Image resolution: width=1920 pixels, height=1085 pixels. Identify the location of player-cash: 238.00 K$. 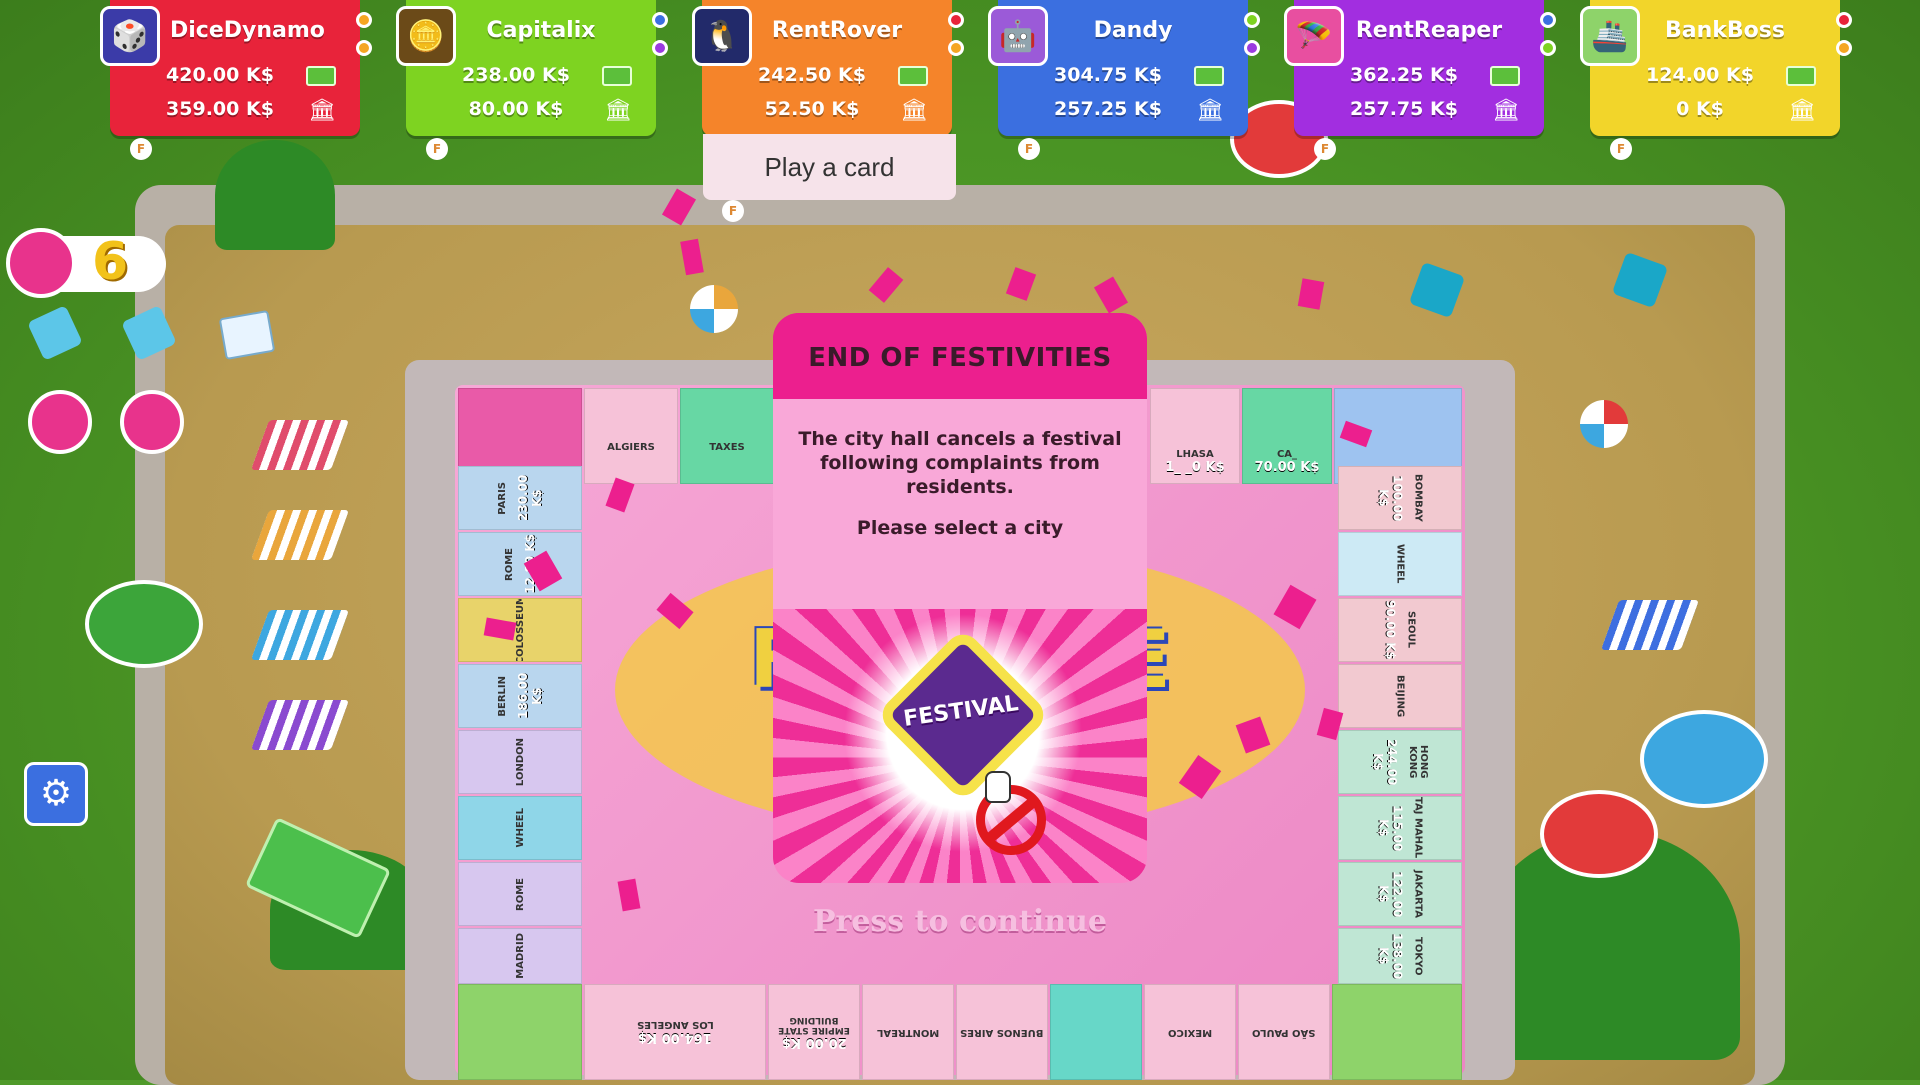
(516, 75).